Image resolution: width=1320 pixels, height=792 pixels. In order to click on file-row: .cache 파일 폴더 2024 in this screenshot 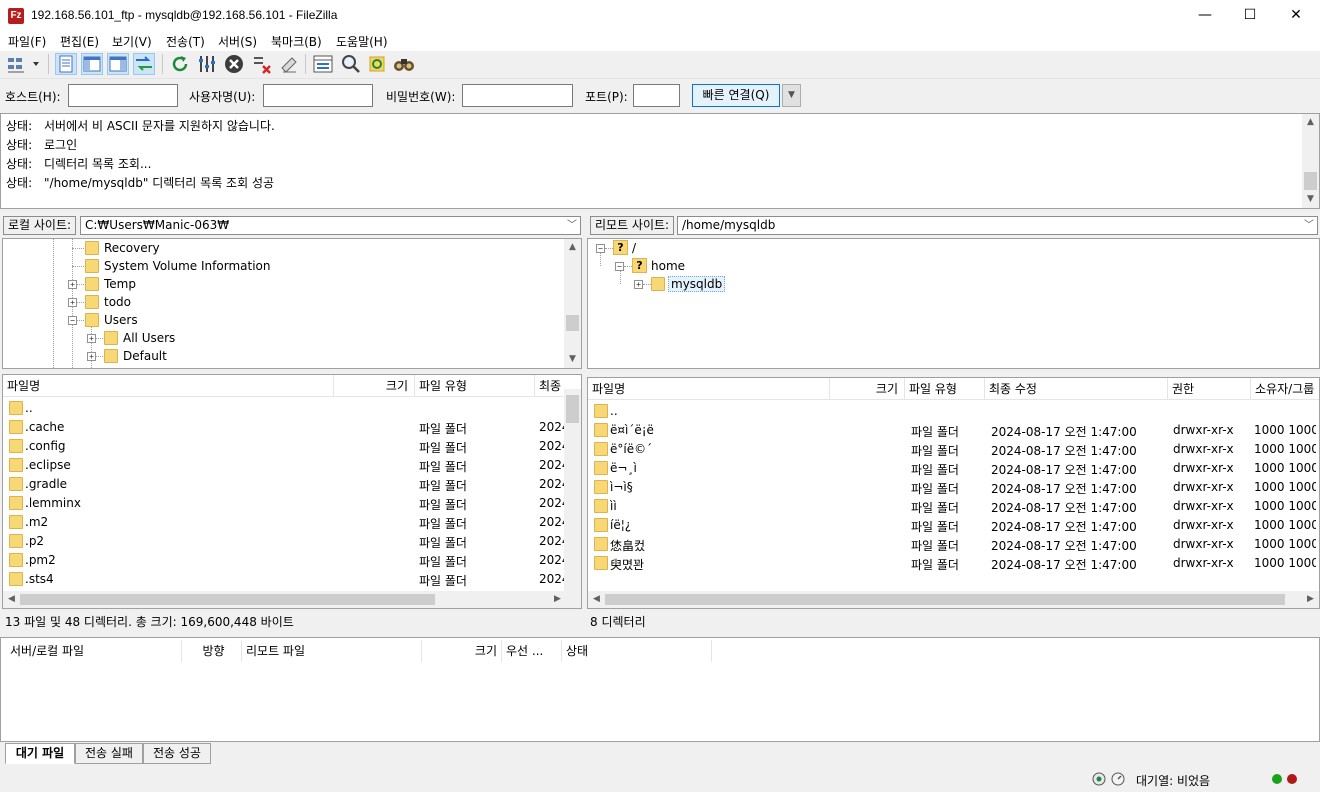, I will do `click(286, 427)`.